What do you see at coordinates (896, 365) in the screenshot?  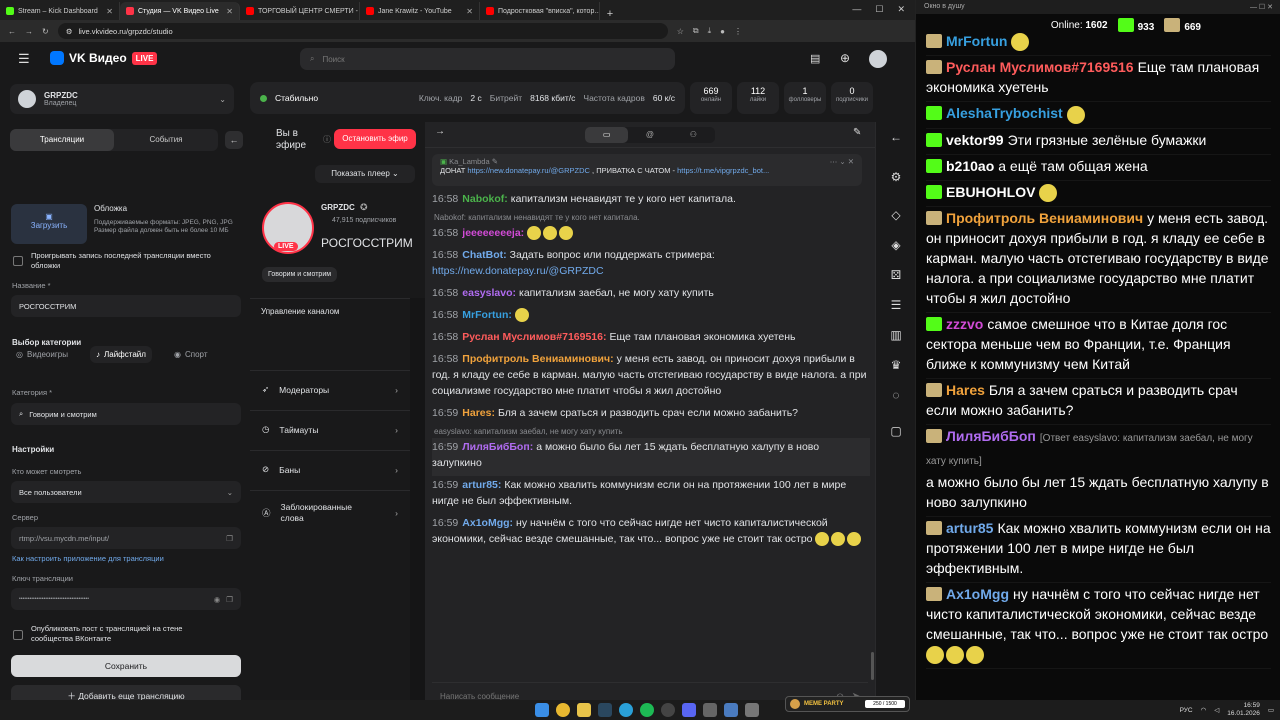 I see `trophy-icon: ♛` at bounding box center [896, 365].